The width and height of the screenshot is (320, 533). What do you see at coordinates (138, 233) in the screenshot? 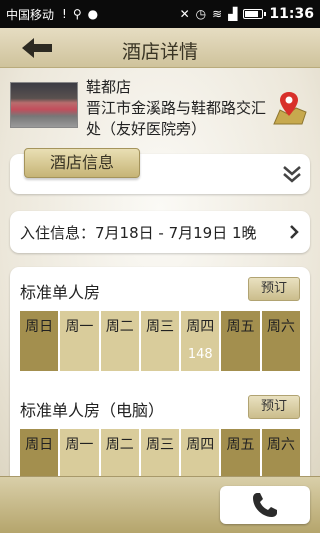
I see `checkin-info-text: 入住信息：7月18日 - 7月19日 1晚` at bounding box center [138, 233].